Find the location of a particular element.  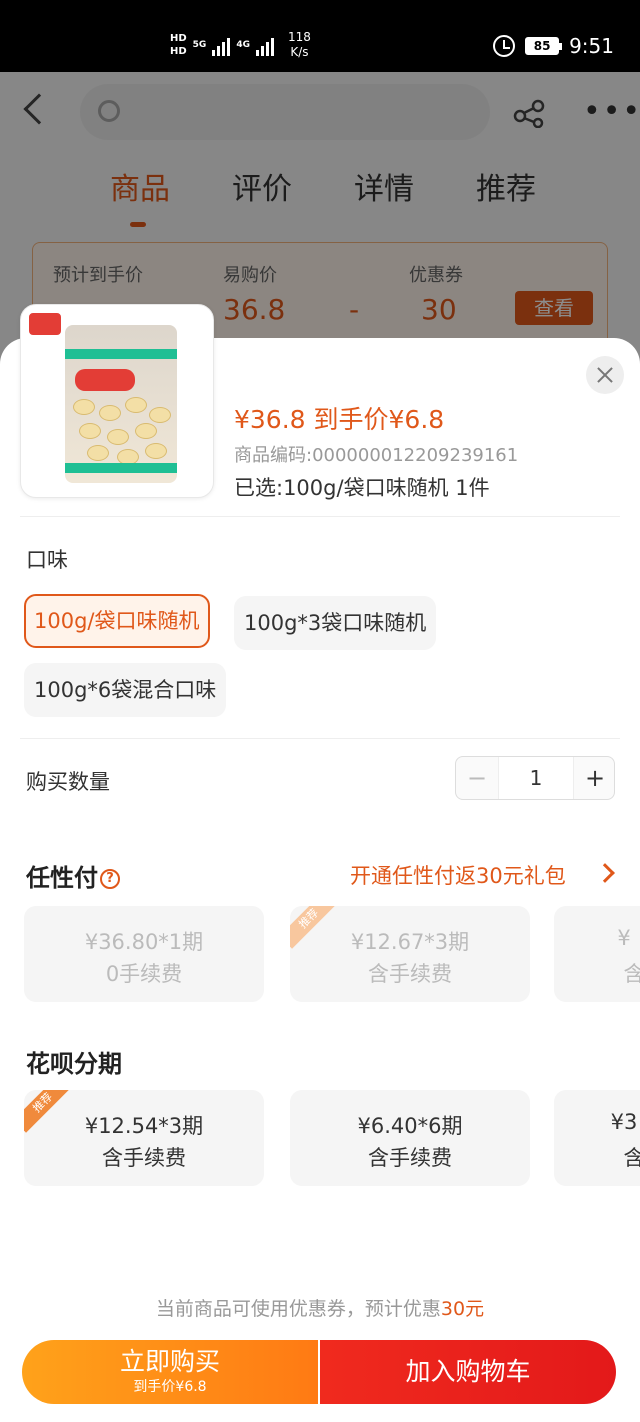

plan-amount: ¥12.67*3期 is located at coordinates (410, 942).